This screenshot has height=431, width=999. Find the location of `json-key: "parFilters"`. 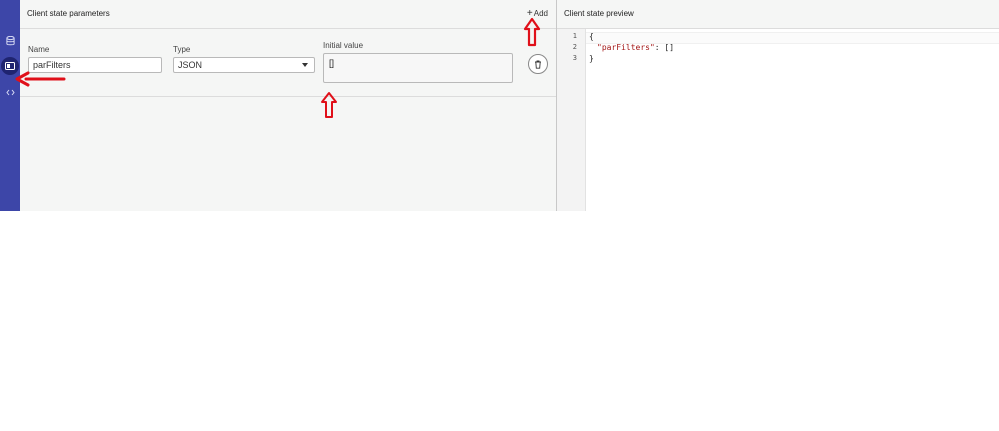

json-key: "parFilters" is located at coordinates (626, 47).